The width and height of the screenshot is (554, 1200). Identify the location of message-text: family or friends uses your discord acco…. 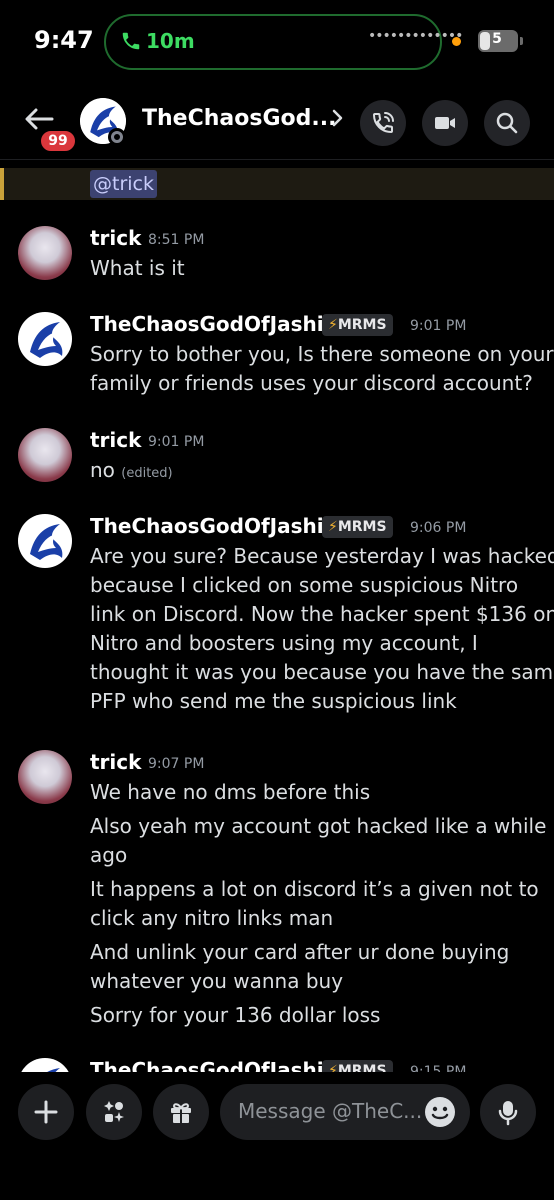
(311, 383).